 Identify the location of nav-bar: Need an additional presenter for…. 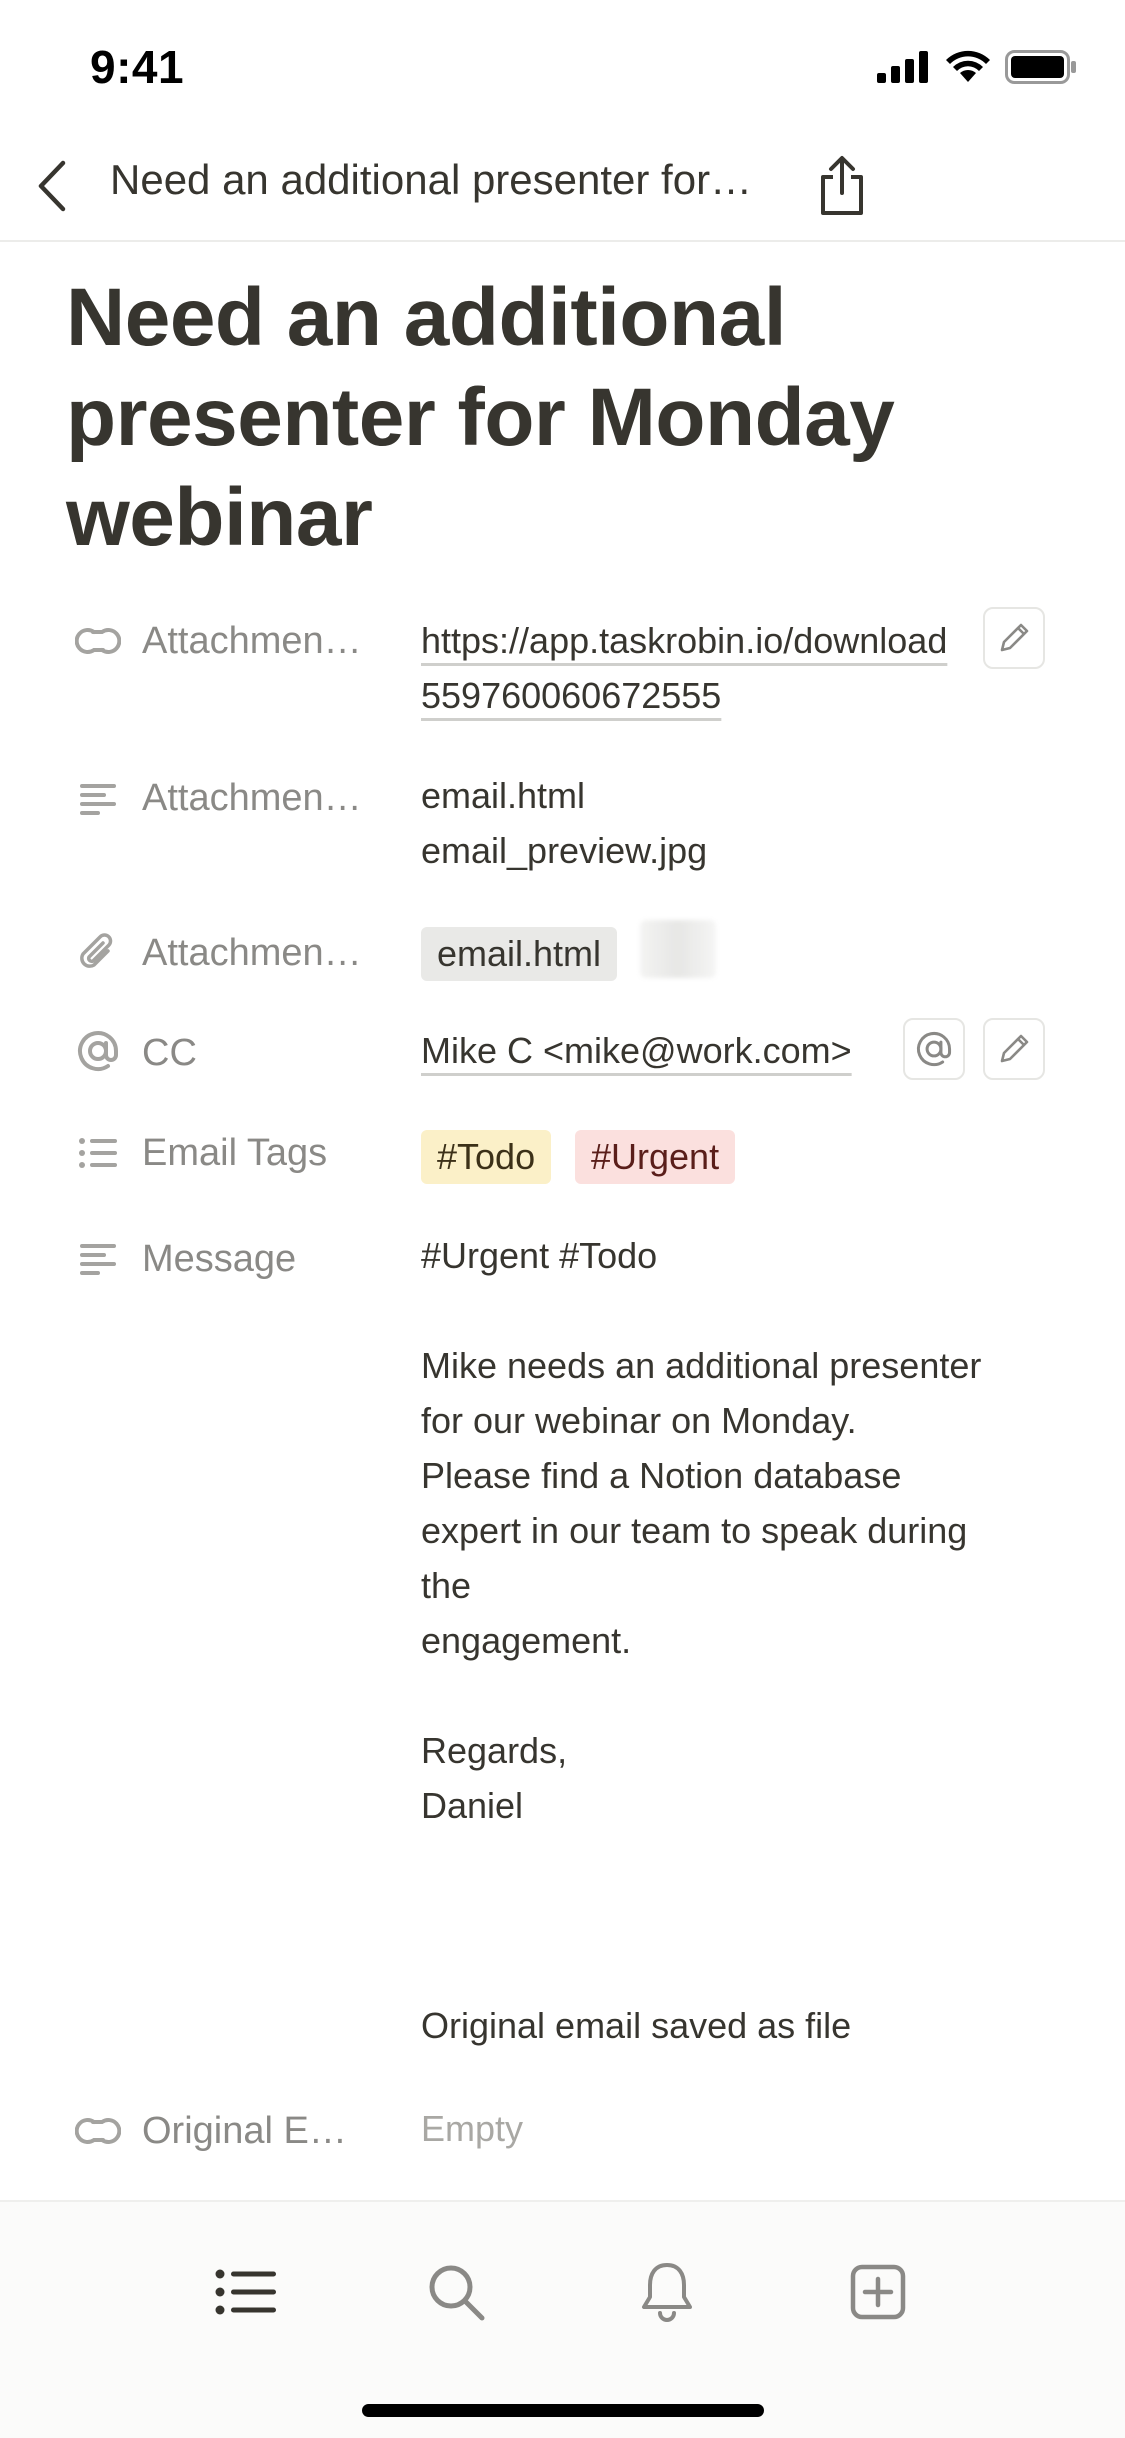
(562, 186).